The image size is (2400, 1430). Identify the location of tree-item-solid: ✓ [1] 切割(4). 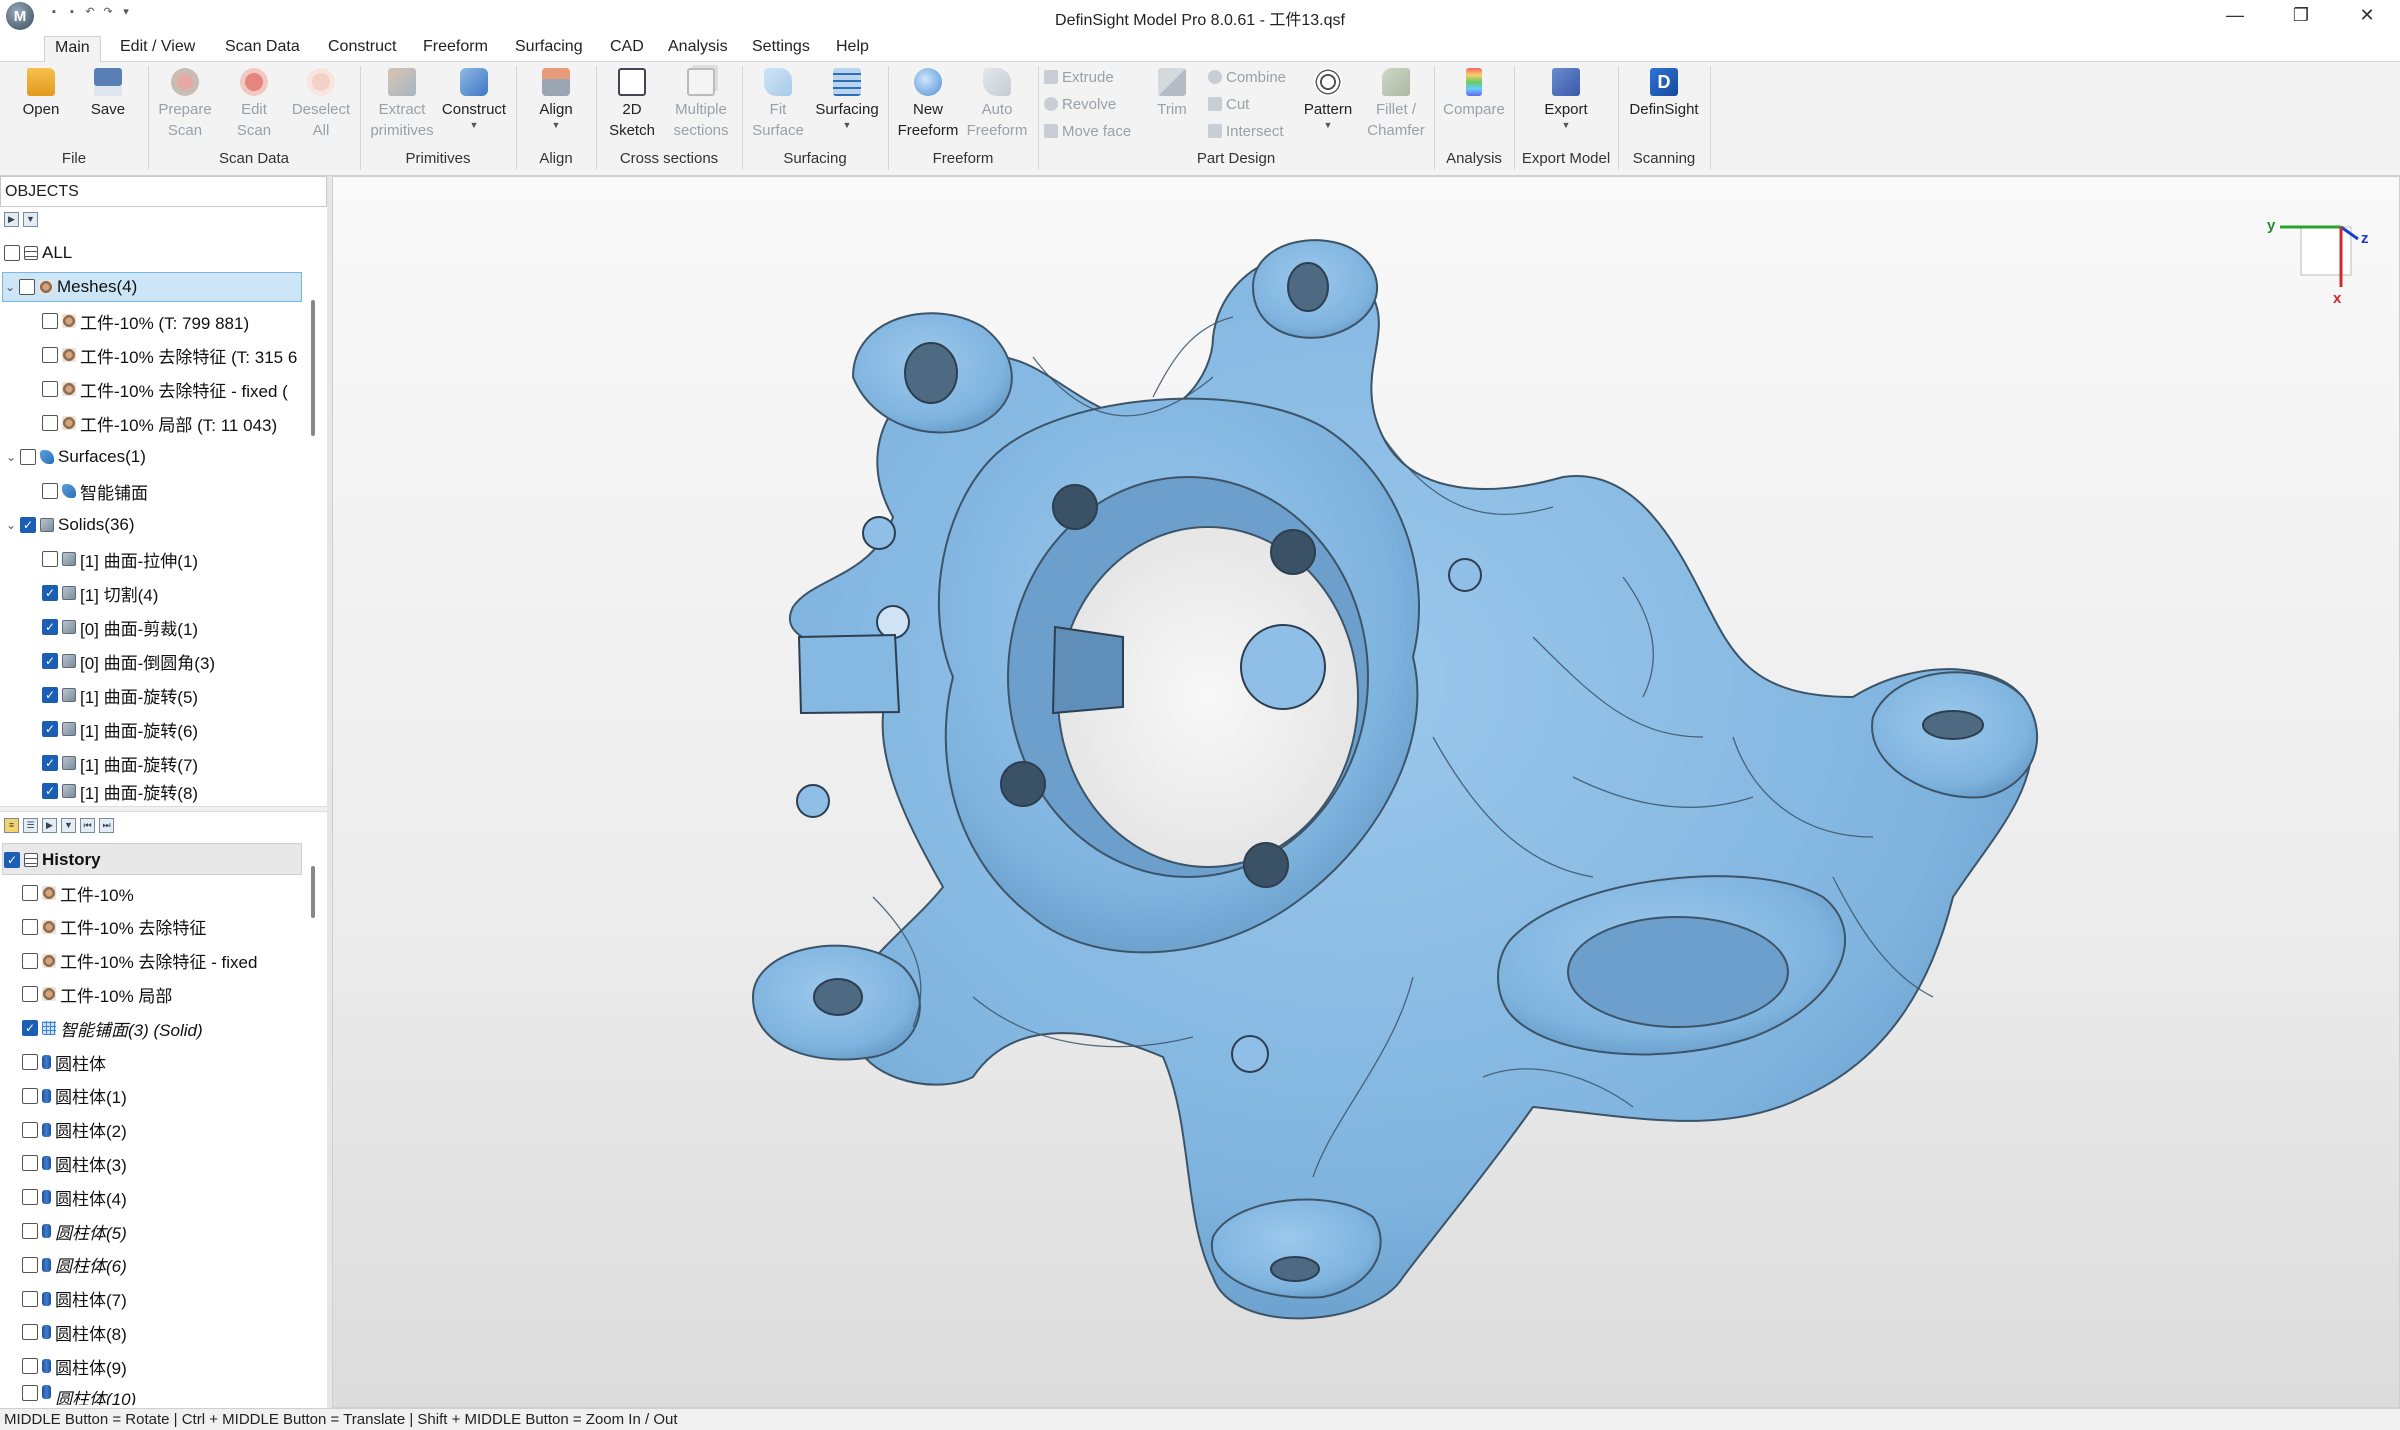
(100, 593).